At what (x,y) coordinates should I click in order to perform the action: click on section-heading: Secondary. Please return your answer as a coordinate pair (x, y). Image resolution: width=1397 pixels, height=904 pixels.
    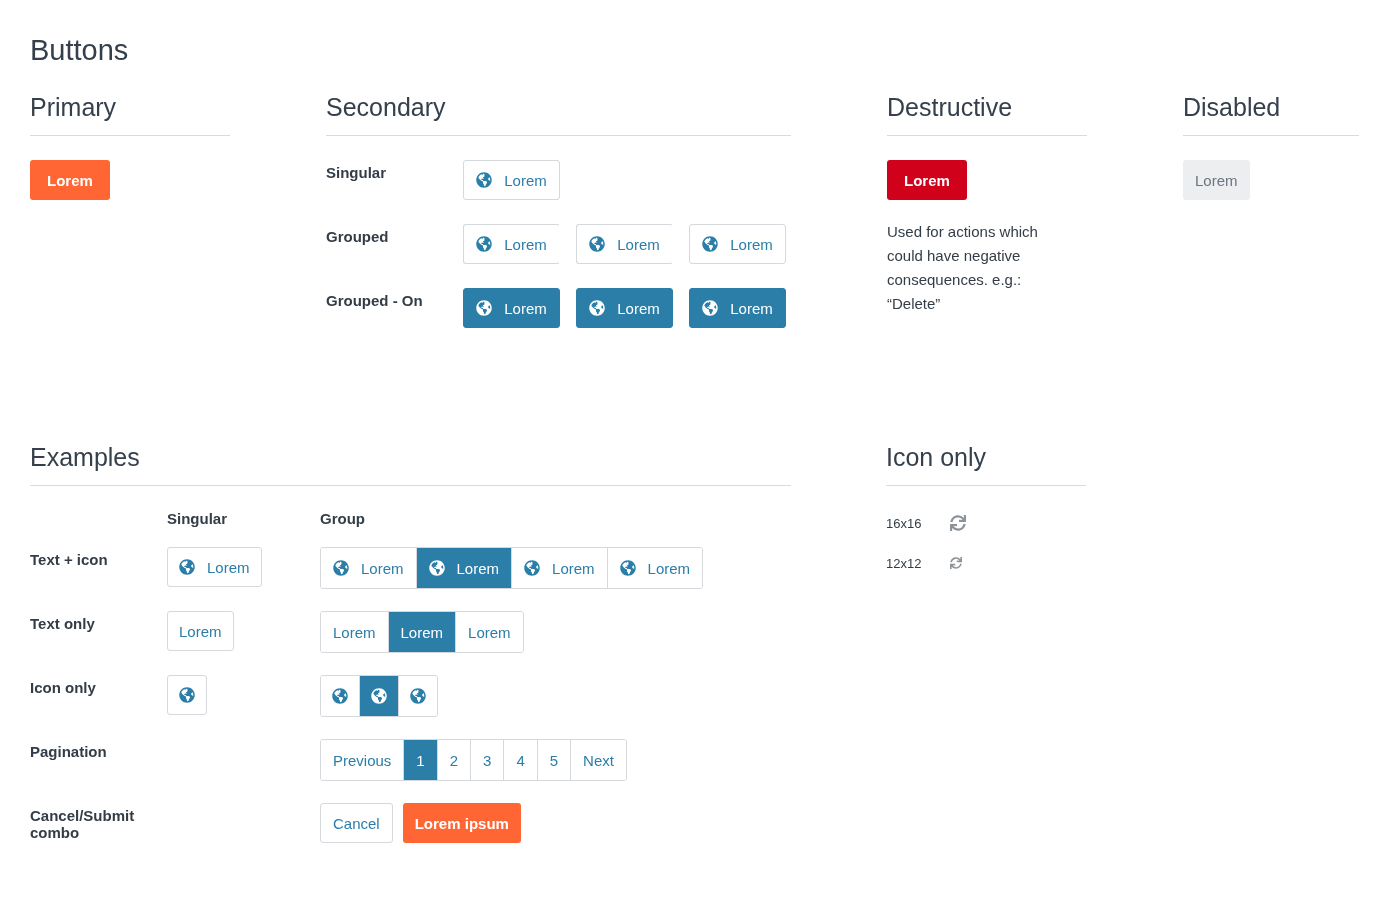
    Looking at the image, I should click on (558, 114).